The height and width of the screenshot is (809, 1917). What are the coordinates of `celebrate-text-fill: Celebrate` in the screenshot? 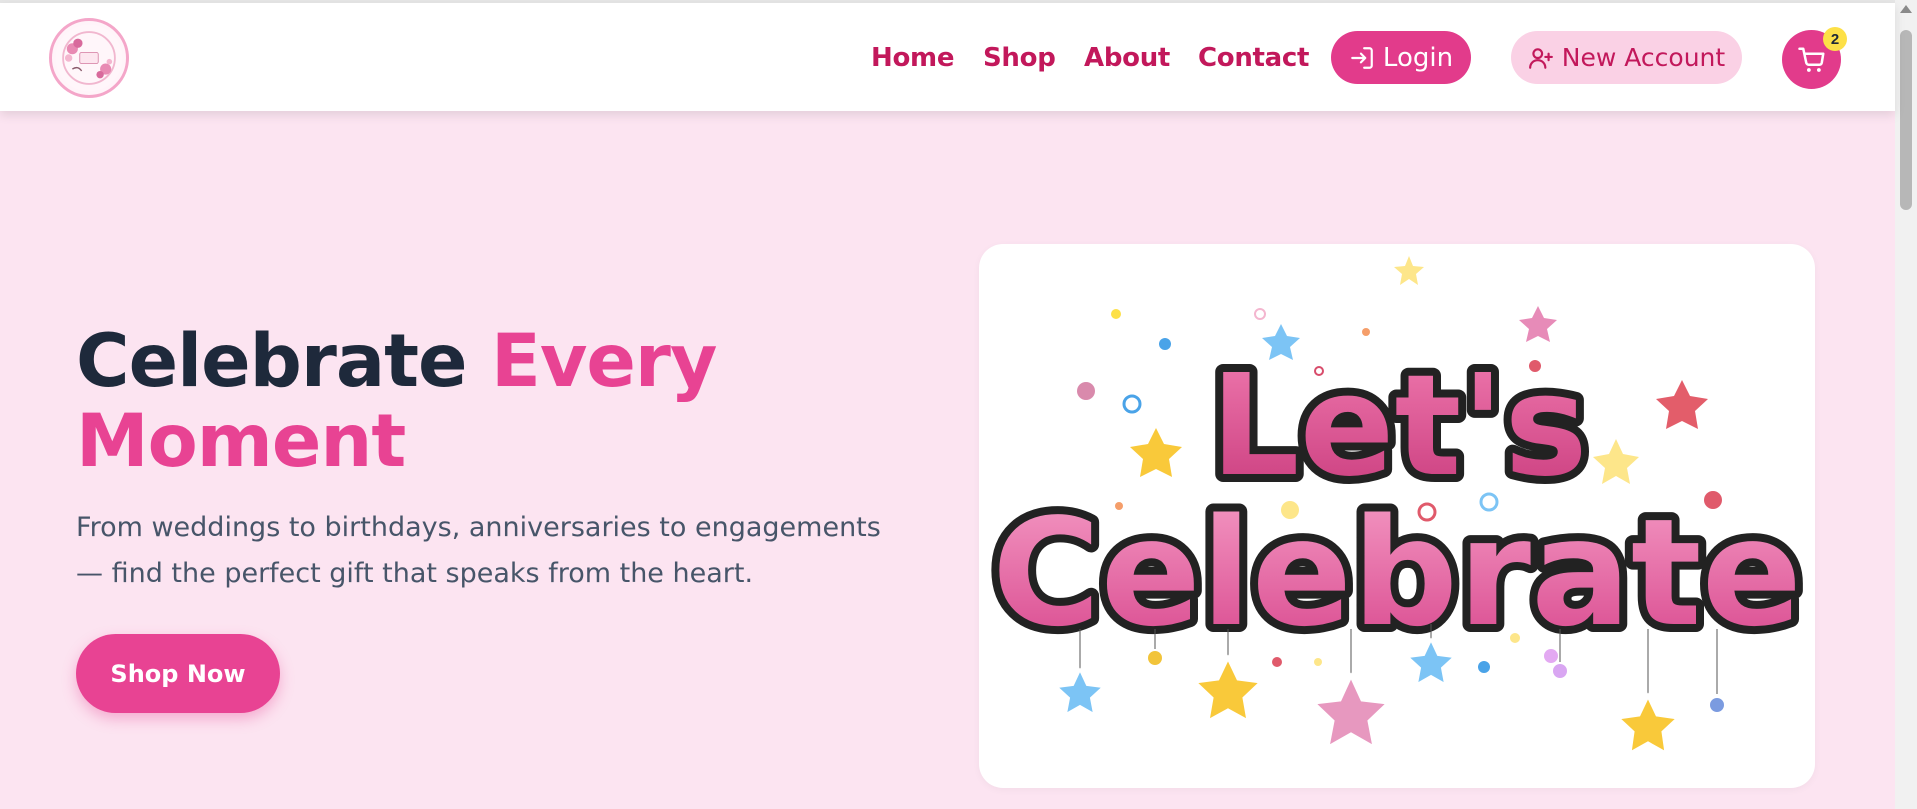 It's located at (1397, 573).